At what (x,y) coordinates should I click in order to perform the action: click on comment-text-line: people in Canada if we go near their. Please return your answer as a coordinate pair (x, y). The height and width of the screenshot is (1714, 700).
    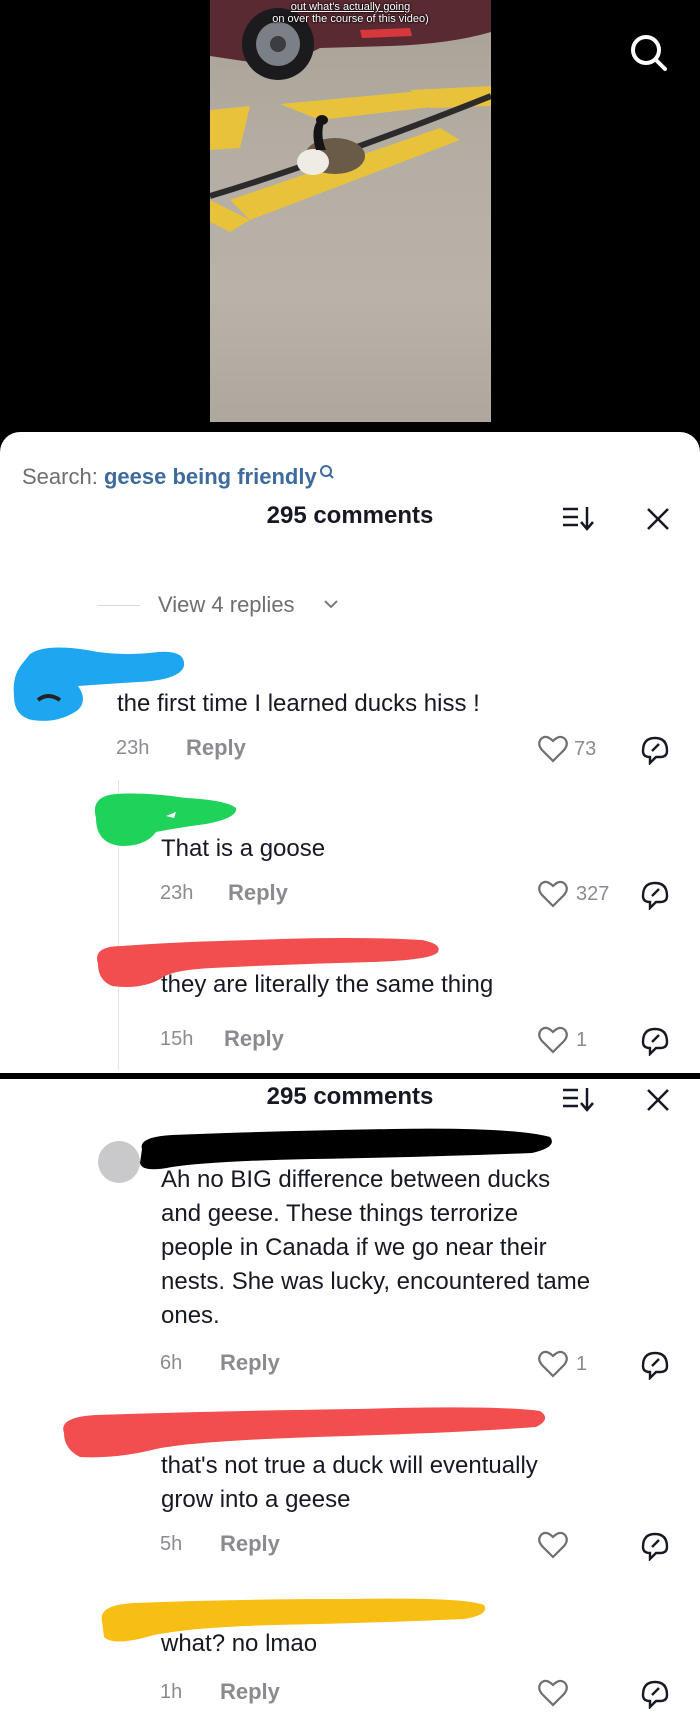
    Looking at the image, I should click on (354, 1247).